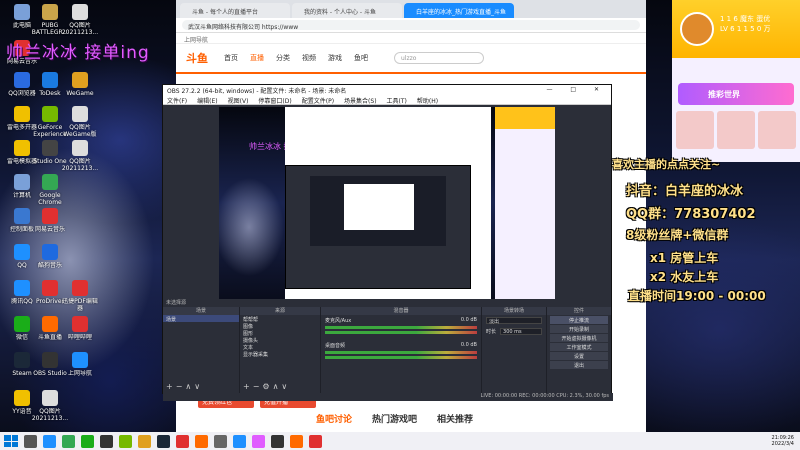  I want to click on desktop-icon: WeGame, so click(80, 88).